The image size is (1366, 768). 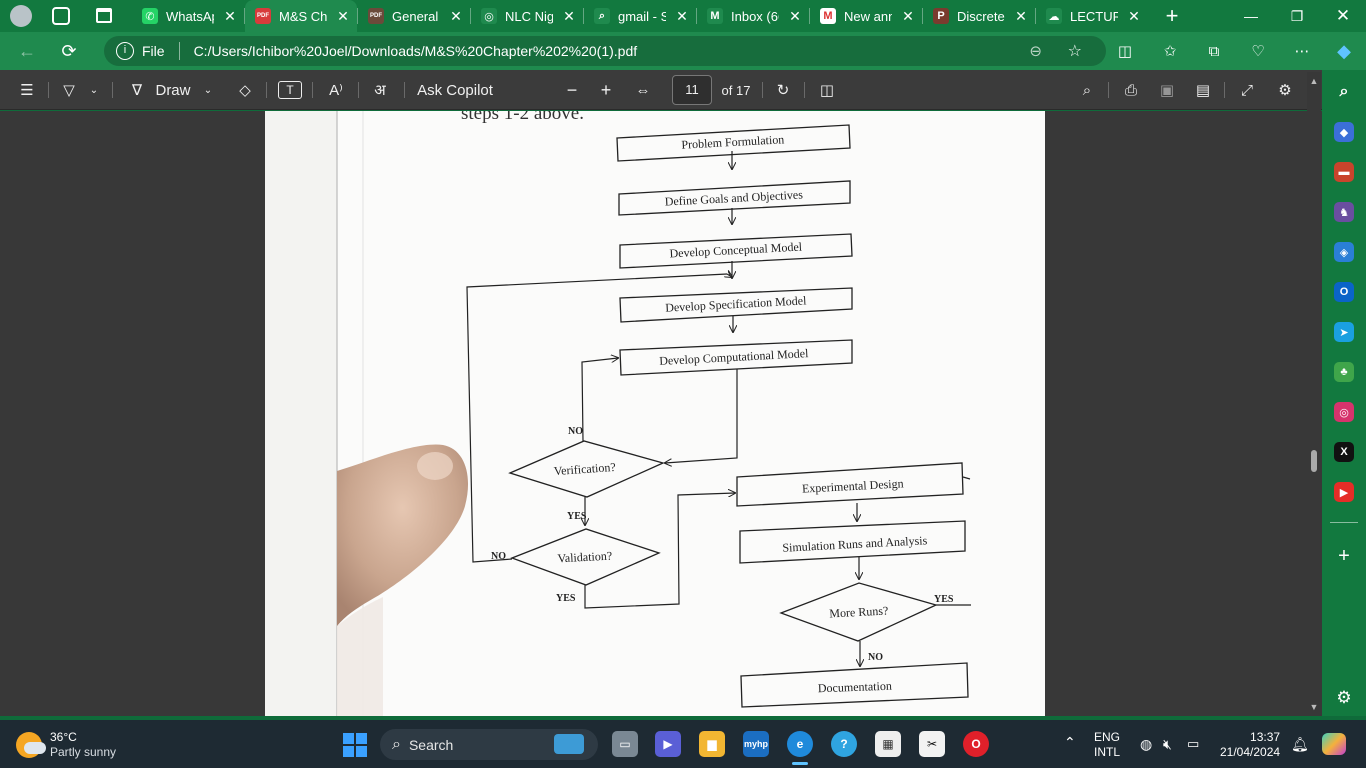 I want to click on print-icon: ⎙, so click(x=1131, y=90).